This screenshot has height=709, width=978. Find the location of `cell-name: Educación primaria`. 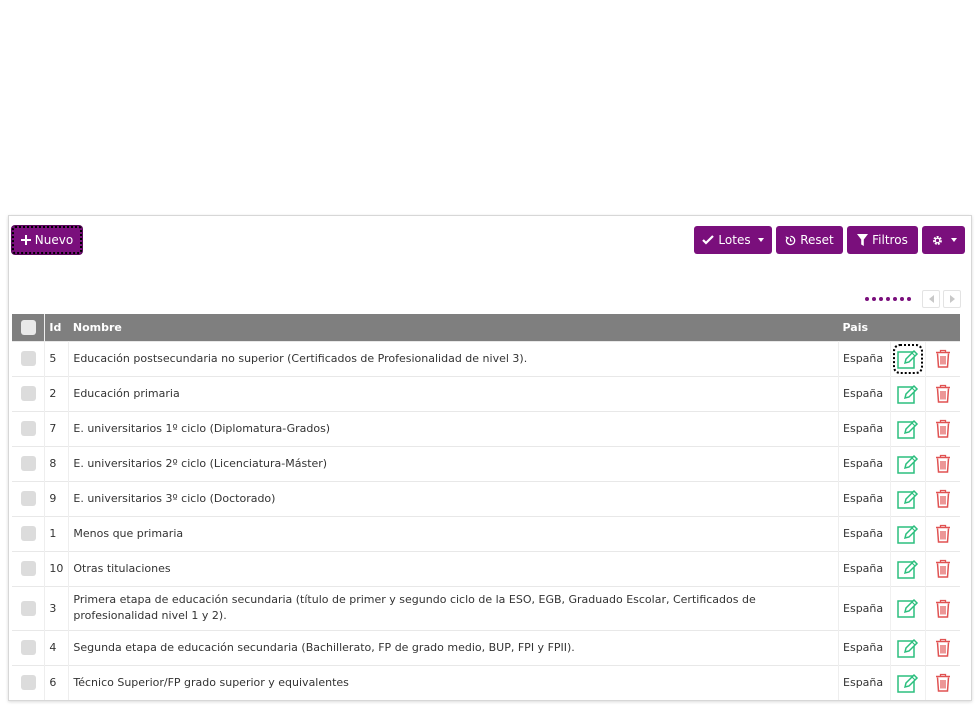

cell-name: Educación primaria is located at coordinates (454, 393).